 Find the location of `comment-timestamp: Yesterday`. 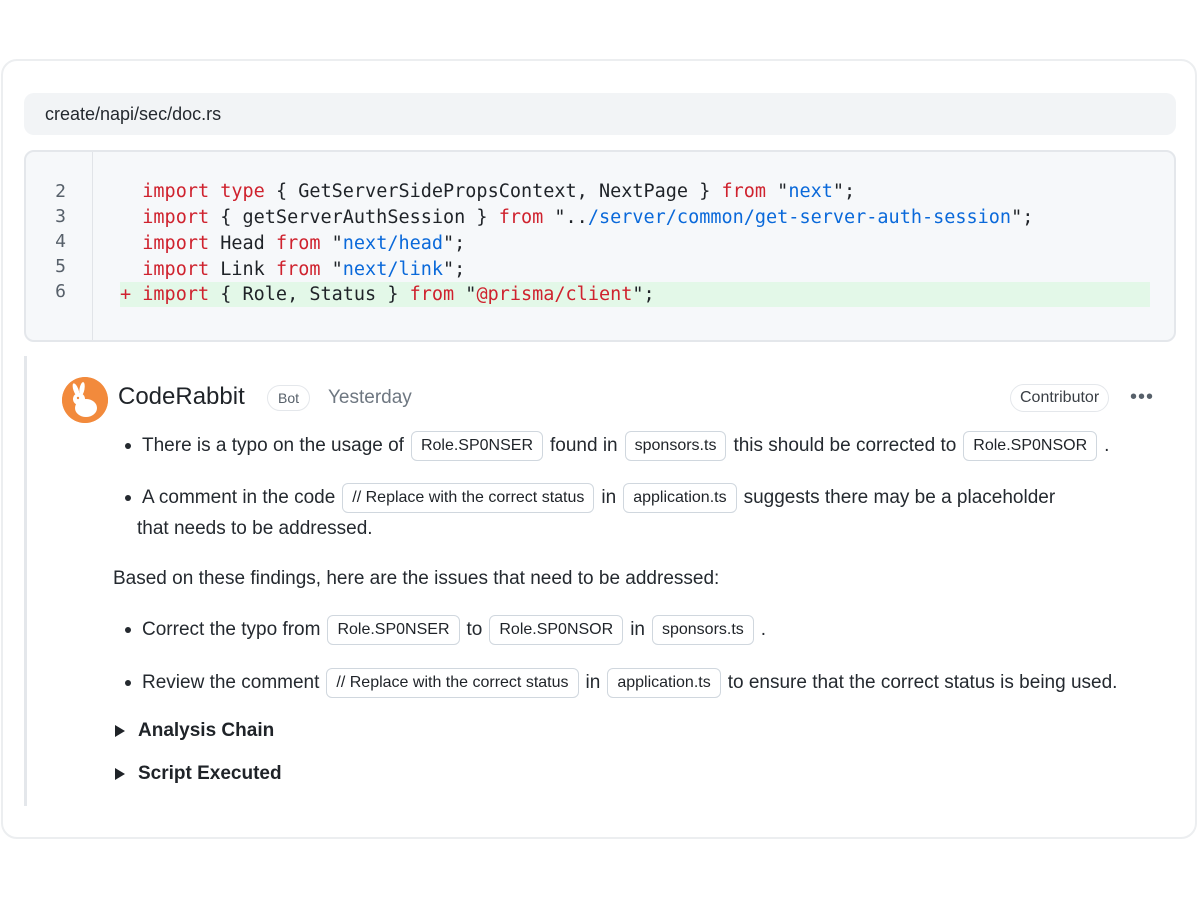

comment-timestamp: Yesterday is located at coordinates (370, 398).